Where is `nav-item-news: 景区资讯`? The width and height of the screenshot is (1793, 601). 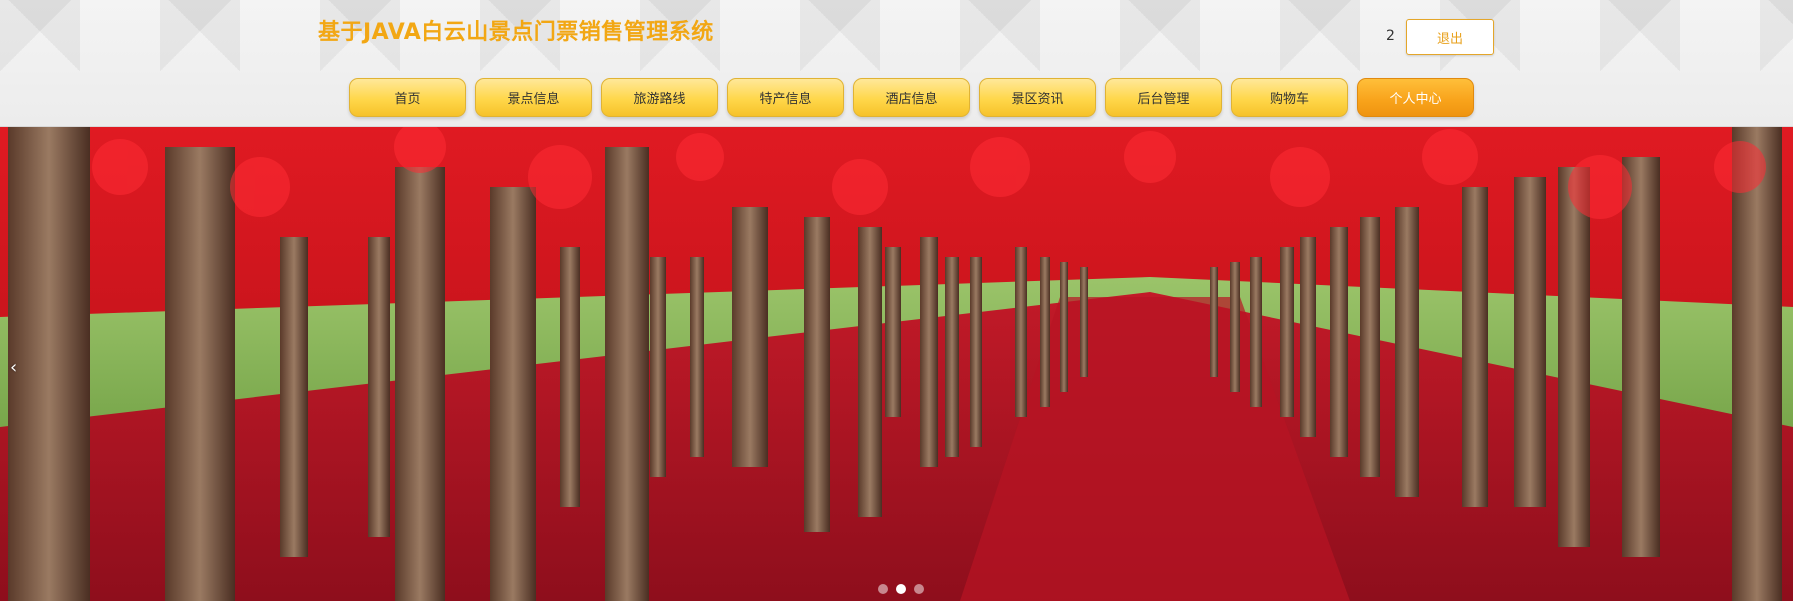 nav-item-news: 景区资讯 is located at coordinates (1037, 97).